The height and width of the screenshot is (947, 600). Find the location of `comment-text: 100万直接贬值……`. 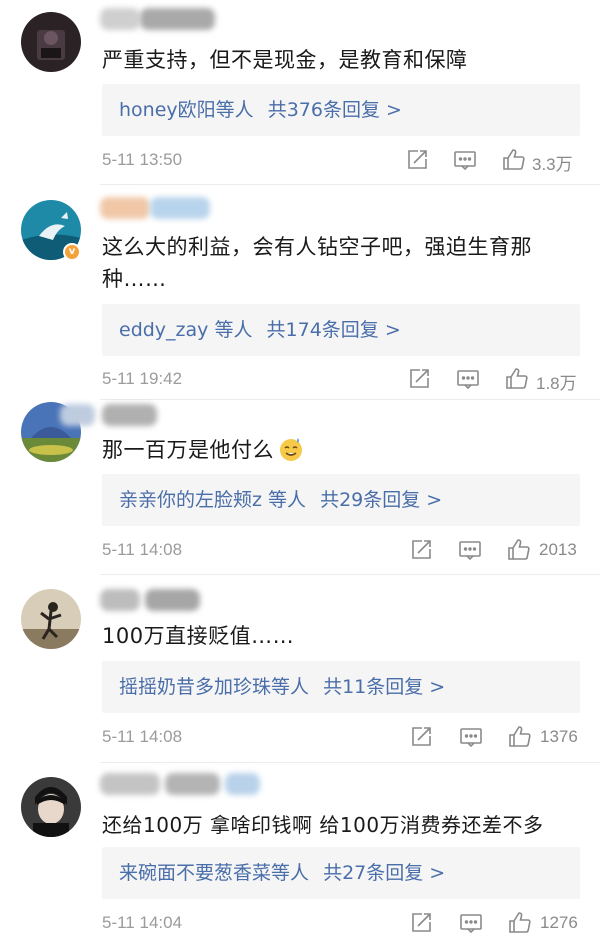

comment-text: 100万直接贬值…… is located at coordinates (198, 636).